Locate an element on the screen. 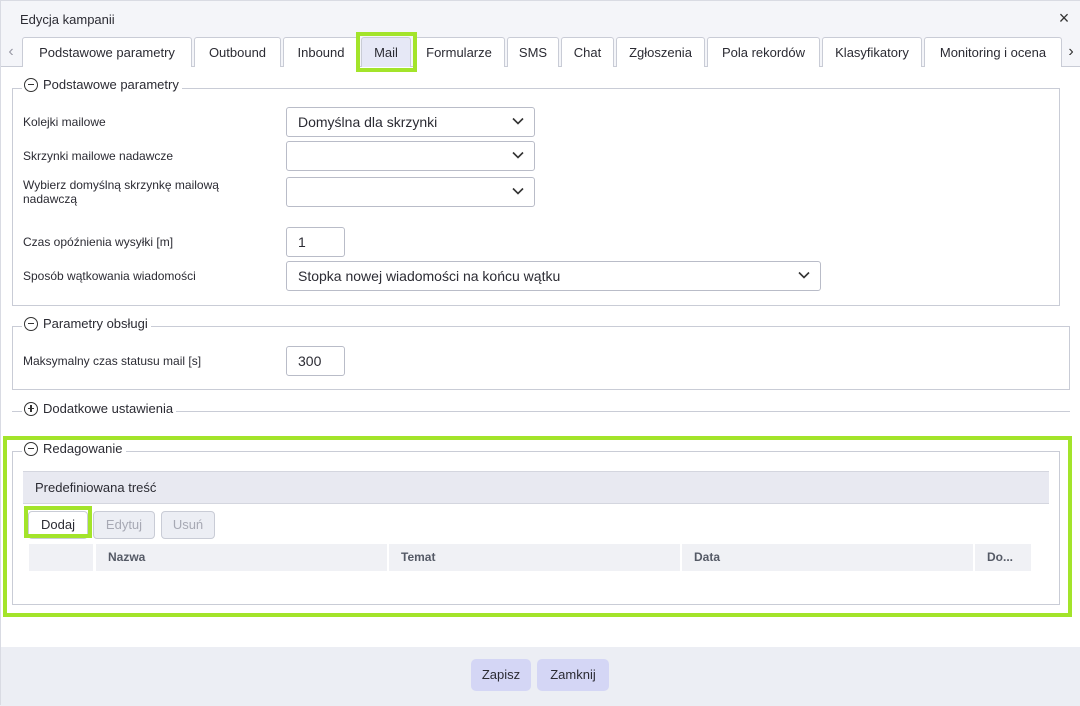  dialog-titlebar: Edycja kampanii × is located at coordinates (540, 19).